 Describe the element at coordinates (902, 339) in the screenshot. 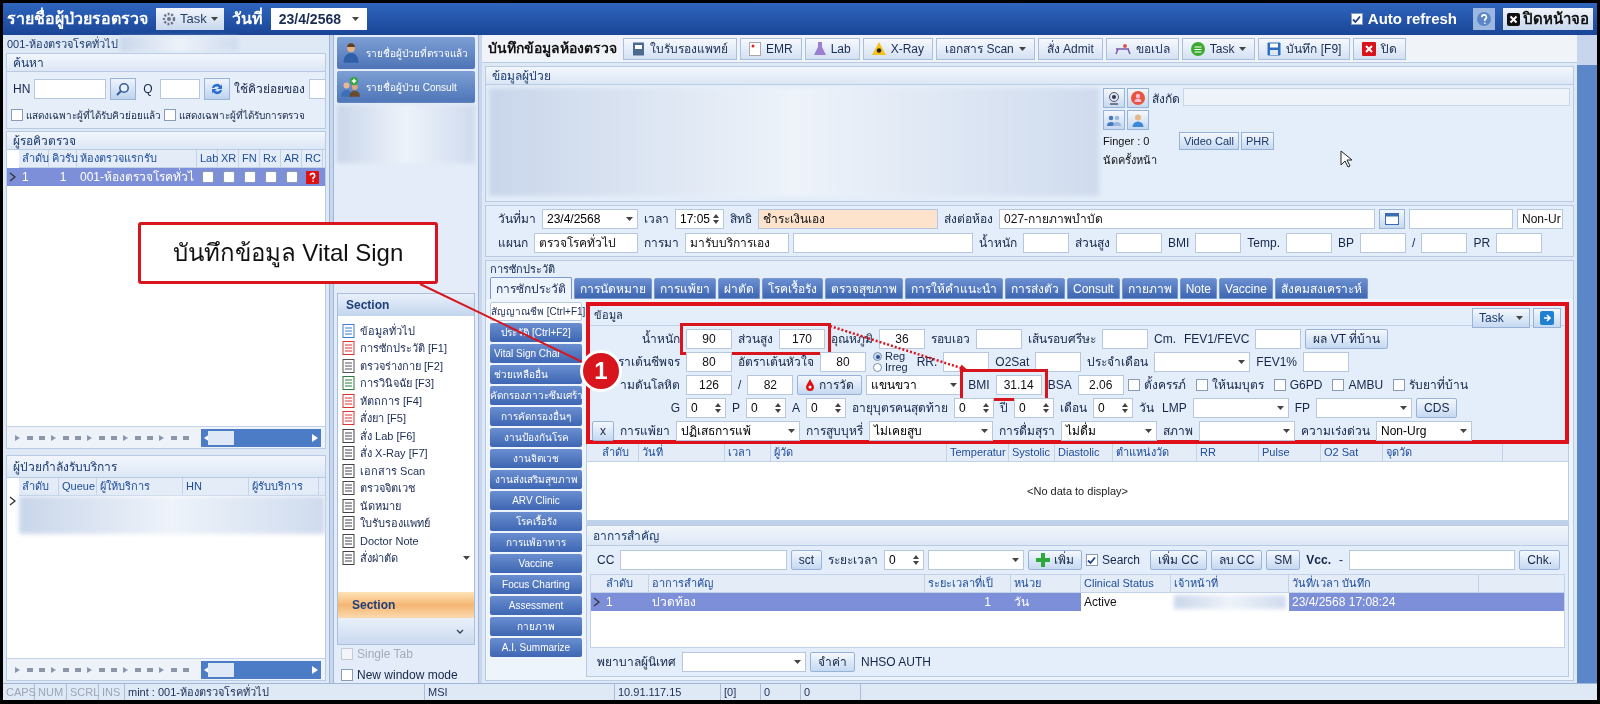

I see `input-field: 36` at that location.